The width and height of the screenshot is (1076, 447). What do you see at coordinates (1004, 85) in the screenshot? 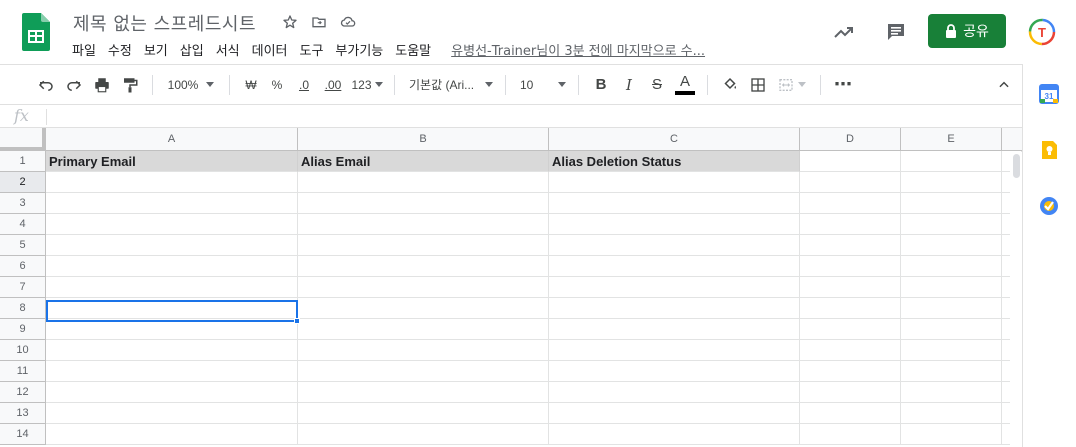
I see `collapse-toolbar-icon` at bounding box center [1004, 85].